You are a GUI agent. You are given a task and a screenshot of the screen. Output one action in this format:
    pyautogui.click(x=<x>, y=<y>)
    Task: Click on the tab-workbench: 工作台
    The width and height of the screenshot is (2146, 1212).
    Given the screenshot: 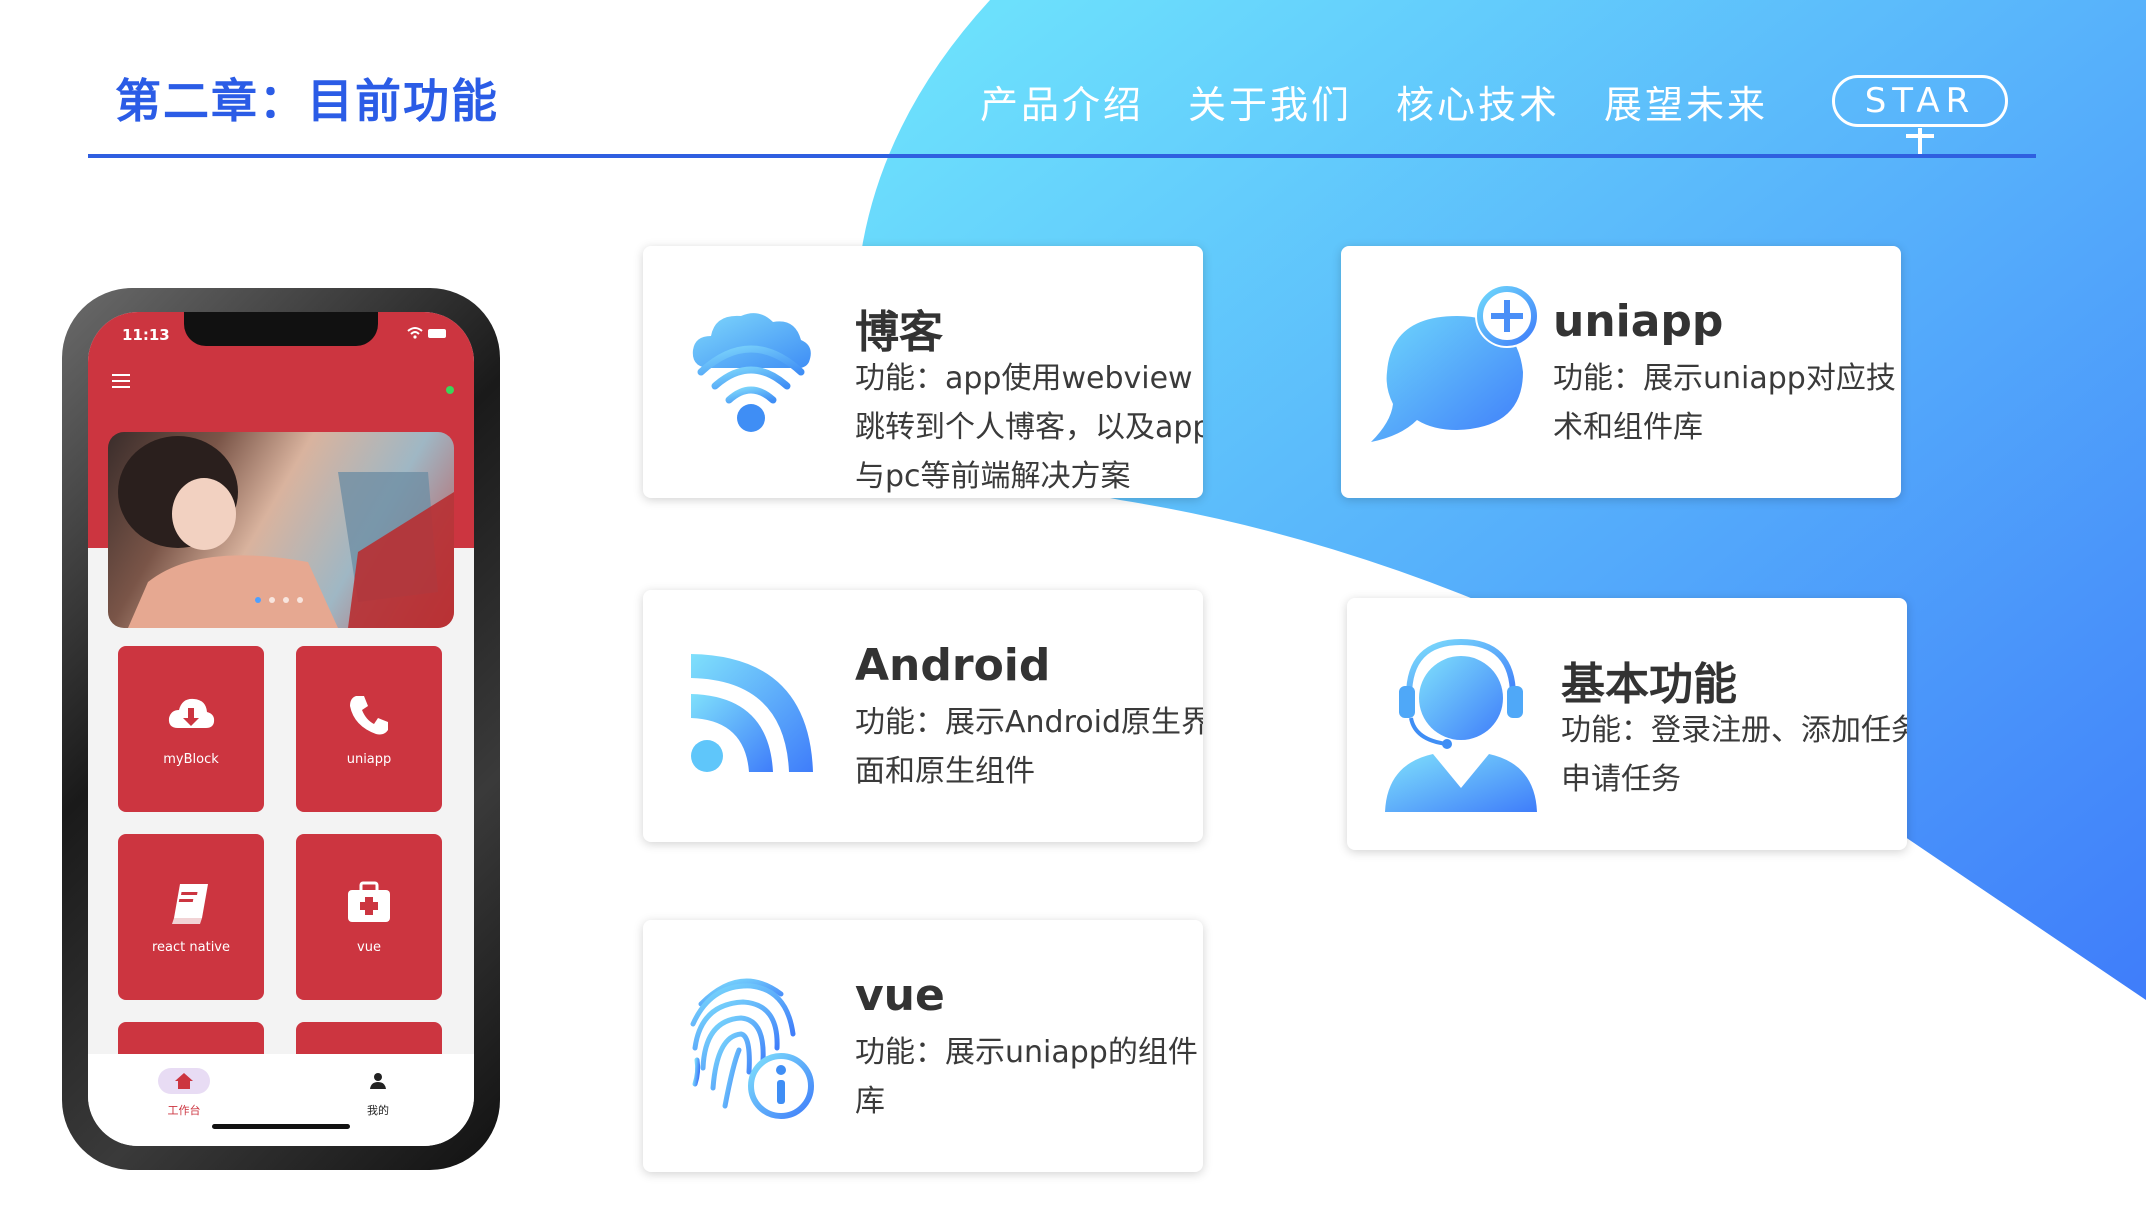 What is the action you would take?
    pyautogui.click(x=184, y=1094)
    